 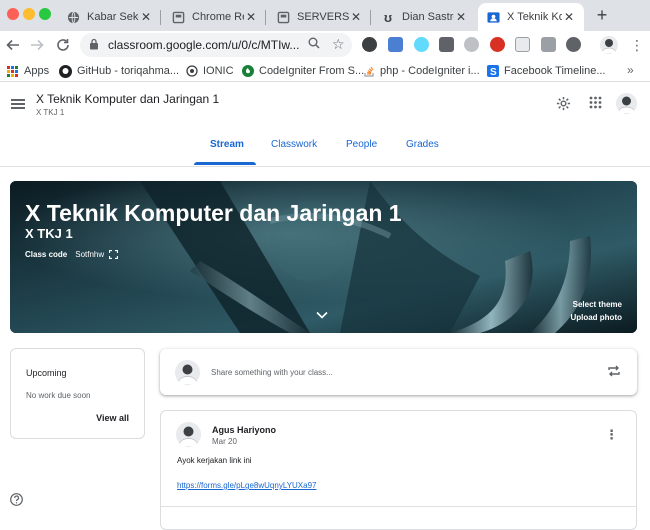 I want to click on class-code-label: Class code, so click(x=46, y=254).